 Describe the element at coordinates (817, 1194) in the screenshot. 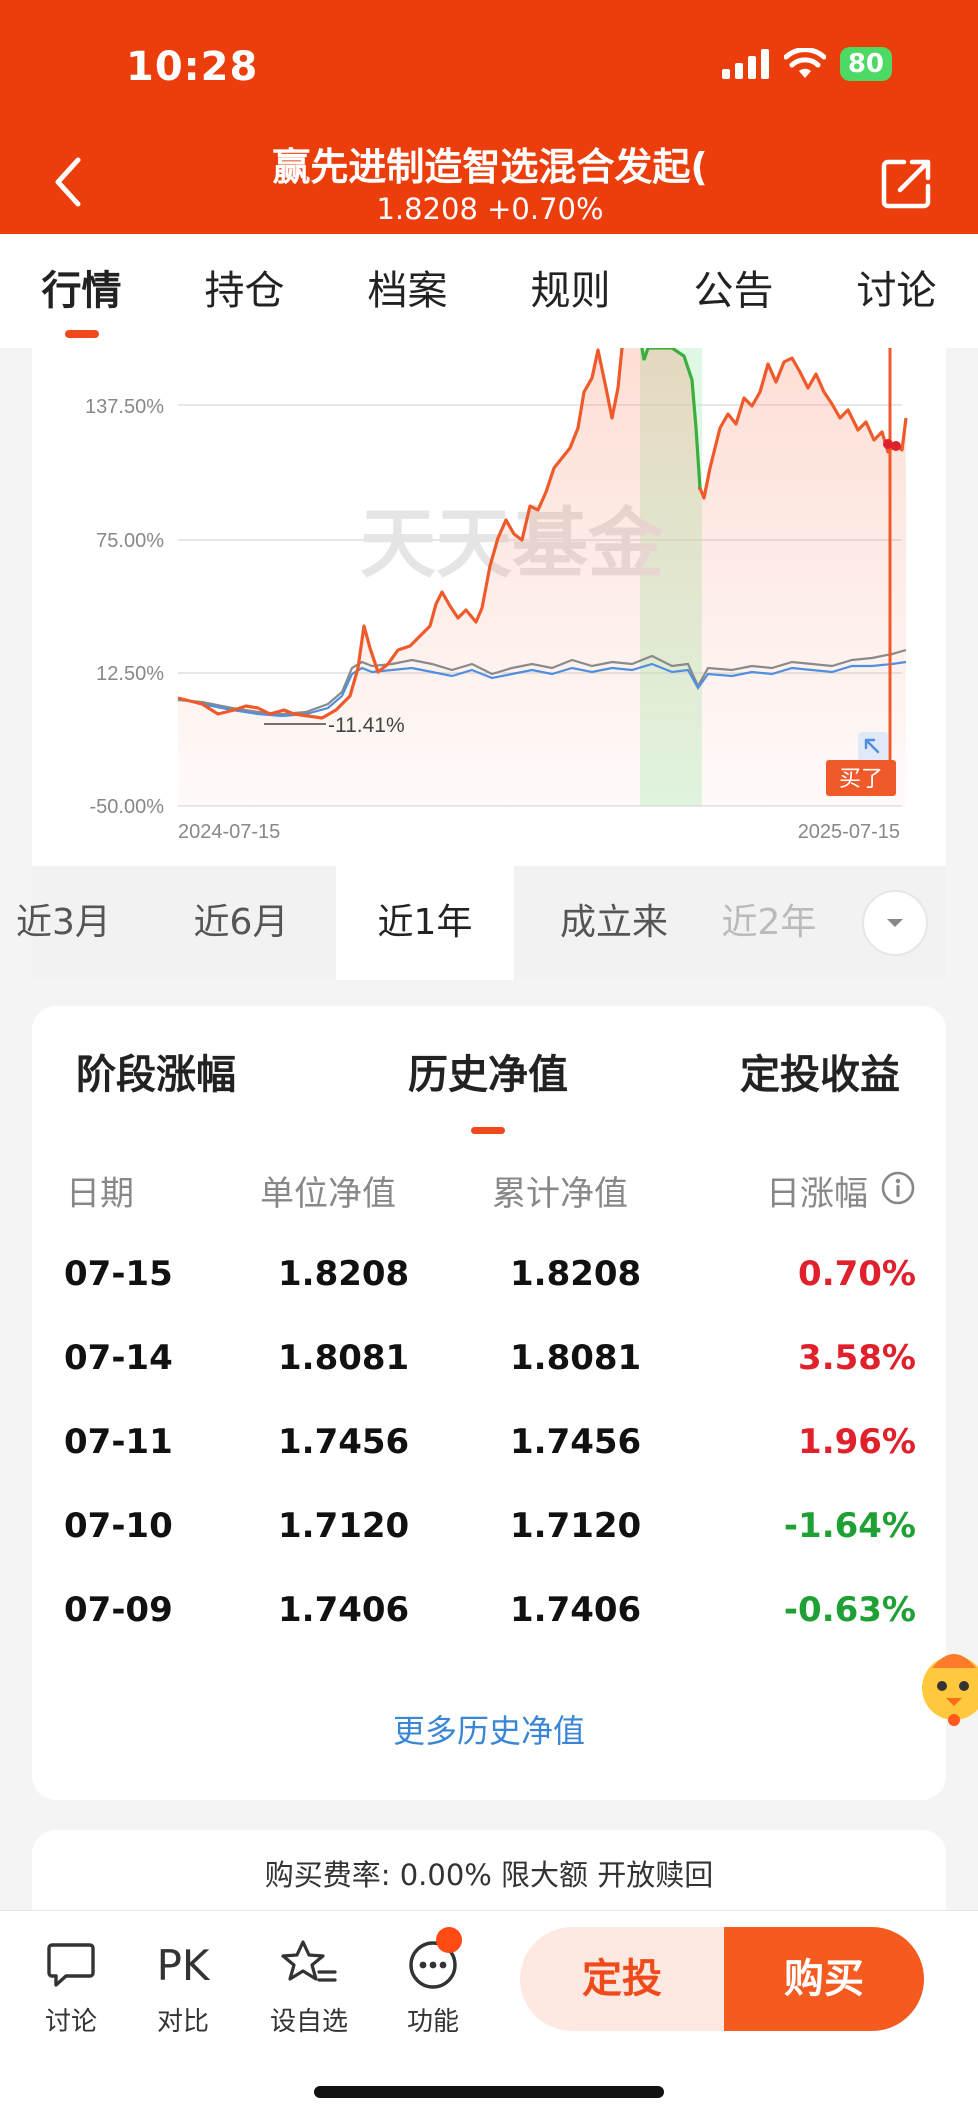

I see `col-daily-change: 日涨幅` at that location.